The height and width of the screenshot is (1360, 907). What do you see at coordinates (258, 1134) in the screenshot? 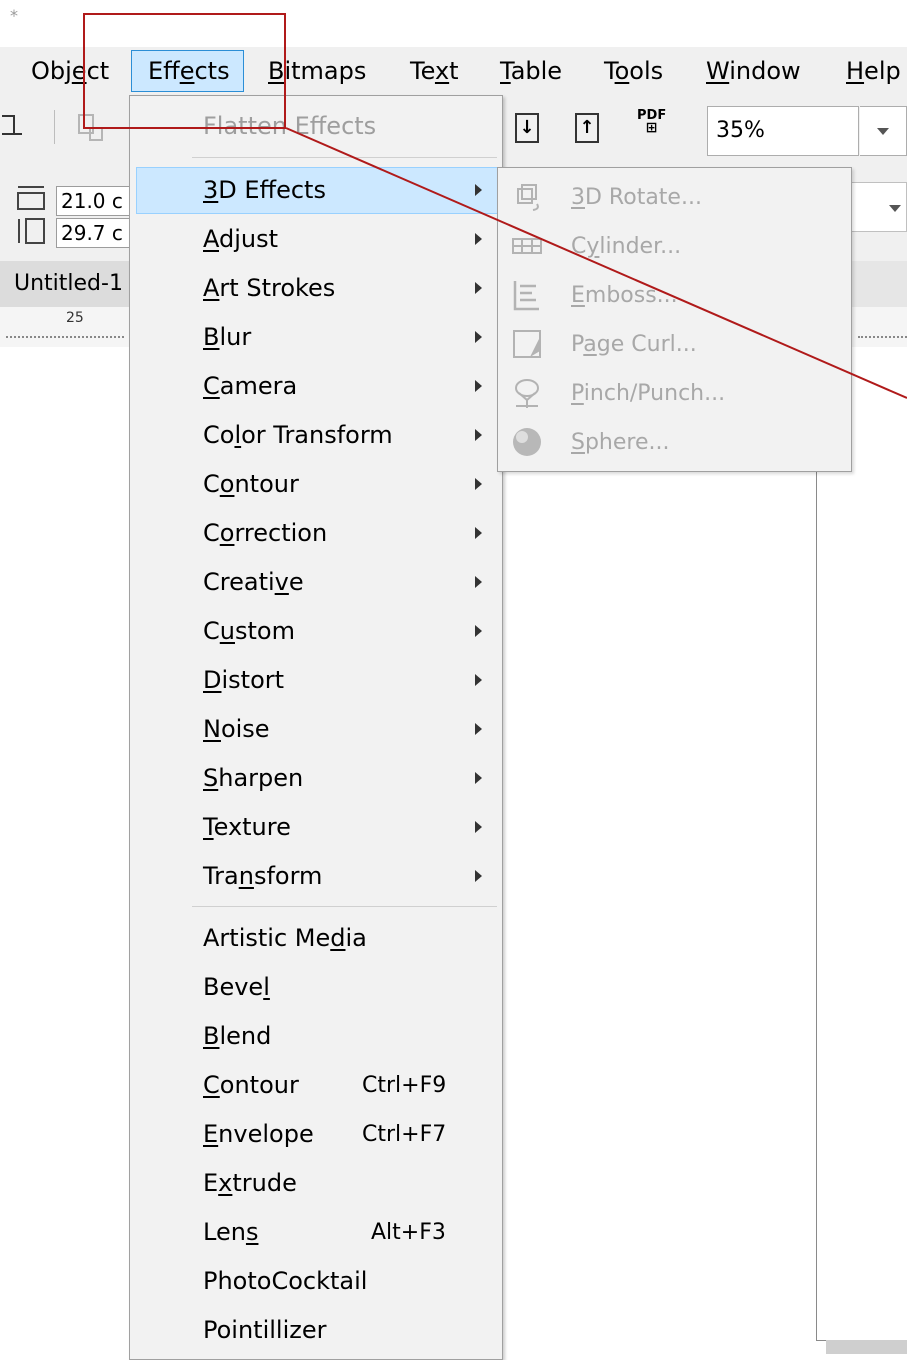
I see `menu-item-envelope: Envelope` at bounding box center [258, 1134].